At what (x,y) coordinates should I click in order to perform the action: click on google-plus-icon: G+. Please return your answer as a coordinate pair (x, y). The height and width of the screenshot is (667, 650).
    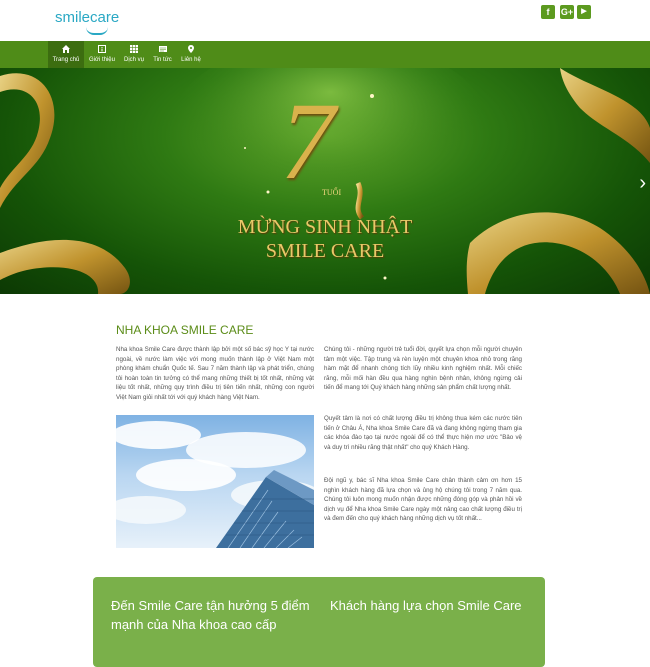
    Looking at the image, I should click on (567, 12).